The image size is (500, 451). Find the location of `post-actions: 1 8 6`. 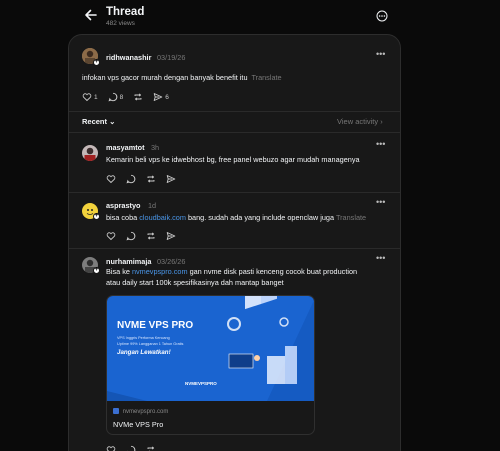

post-actions: 1 8 6 is located at coordinates (130, 97).